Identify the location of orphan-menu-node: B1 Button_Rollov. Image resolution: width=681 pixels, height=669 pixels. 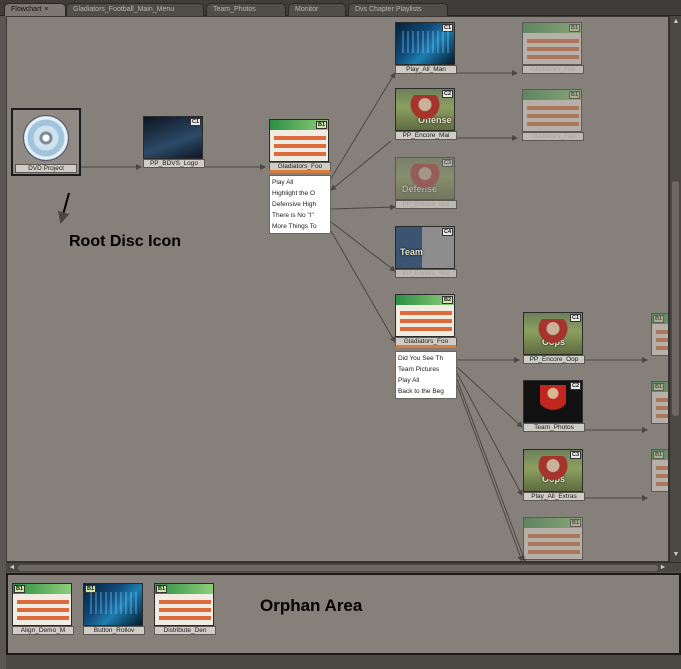
(114, 609).